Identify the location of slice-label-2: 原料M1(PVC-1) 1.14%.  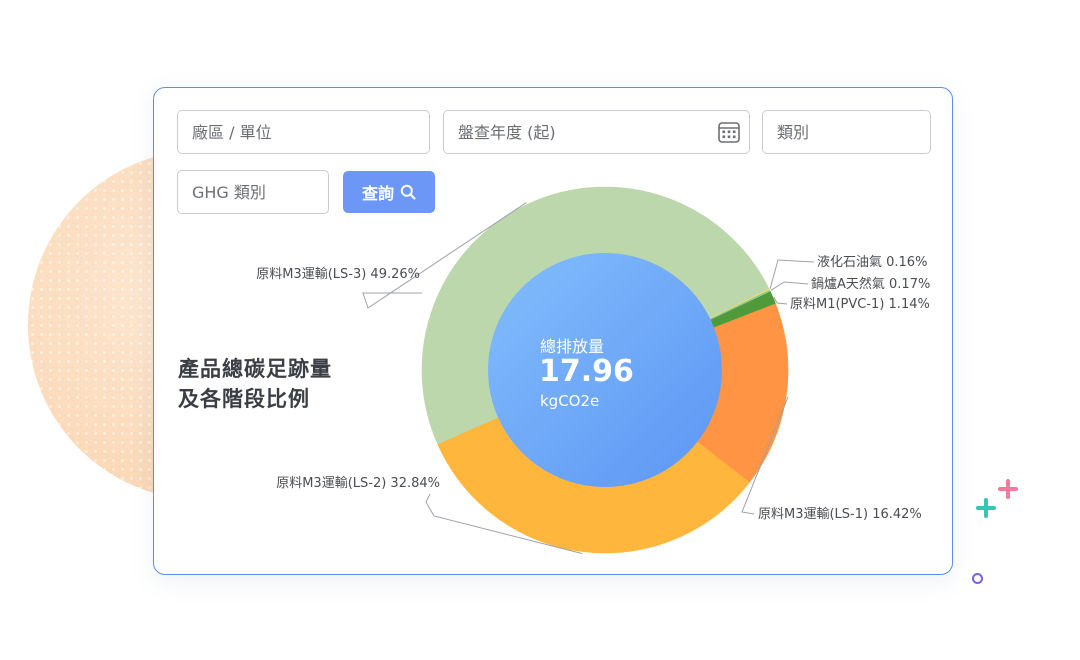
(860, 304).